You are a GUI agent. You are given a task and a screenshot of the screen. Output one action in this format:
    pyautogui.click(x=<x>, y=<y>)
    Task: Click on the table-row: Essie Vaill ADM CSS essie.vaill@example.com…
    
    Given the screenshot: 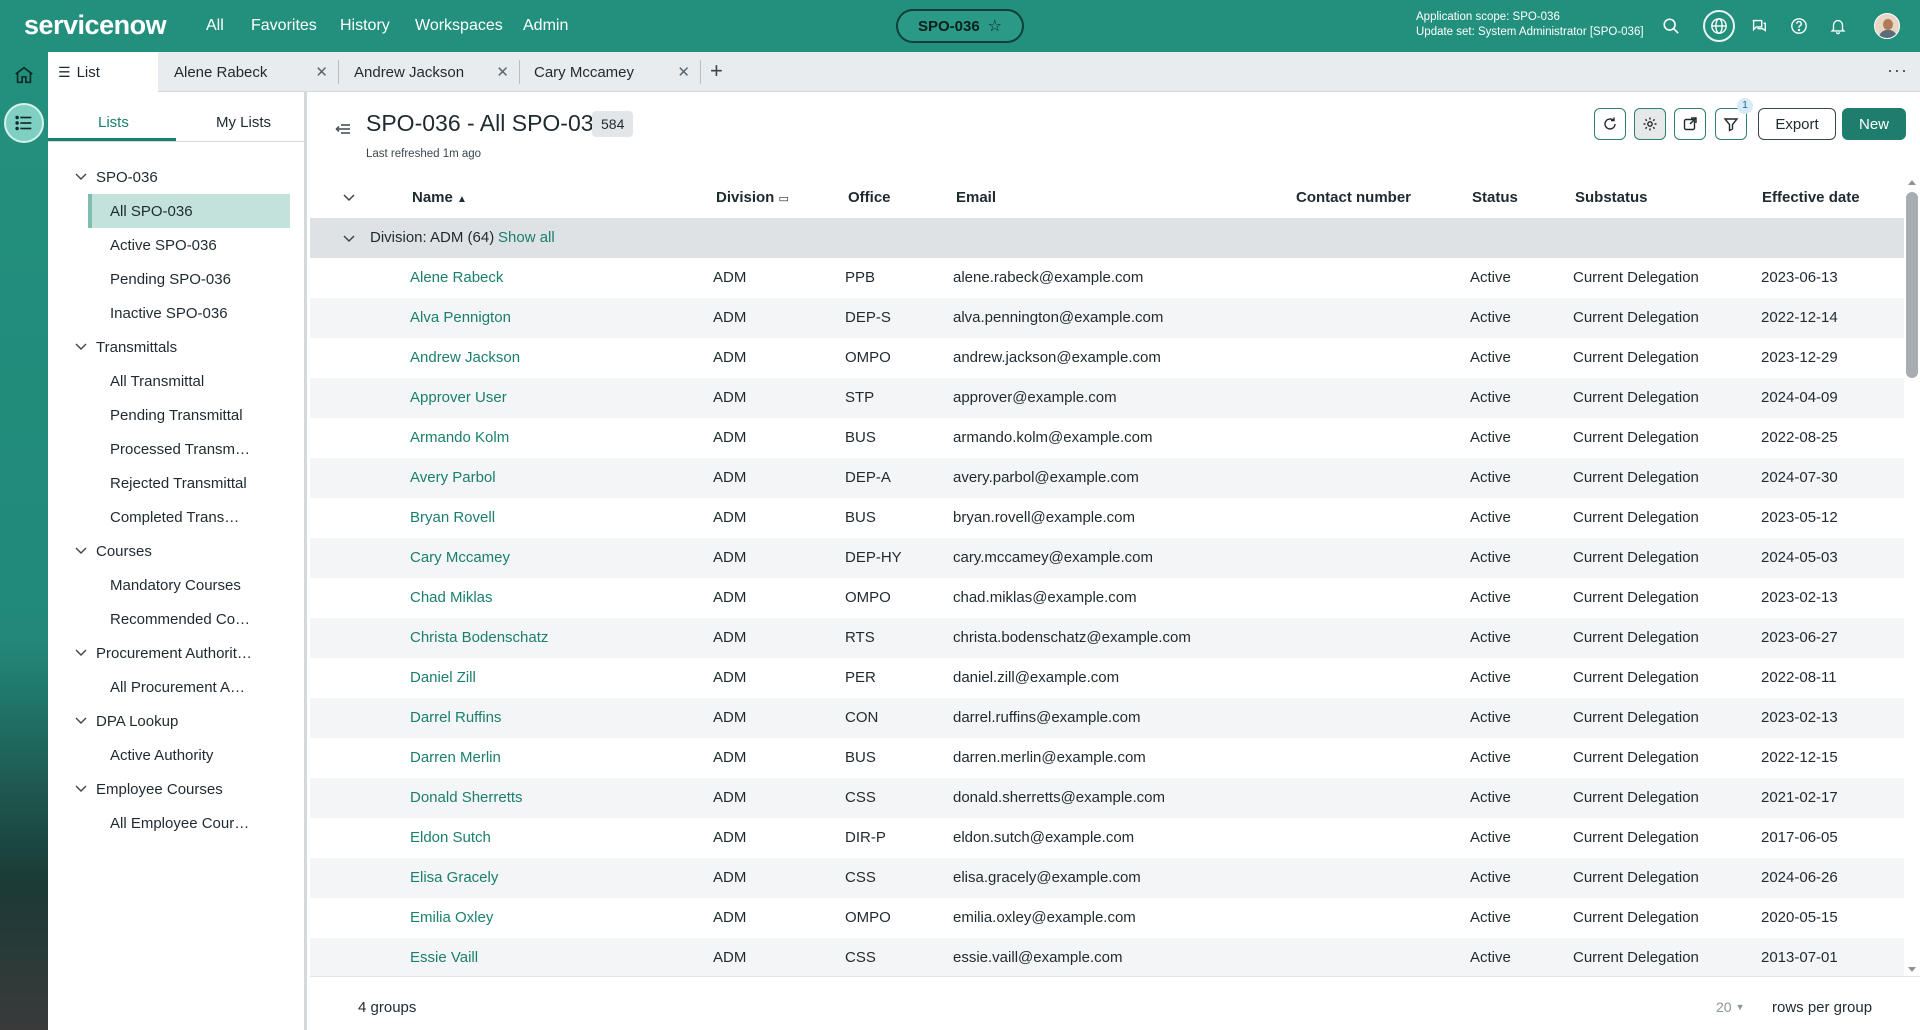 What is the action you would take?
    pyautogui.click(x=1107, y=957)
    